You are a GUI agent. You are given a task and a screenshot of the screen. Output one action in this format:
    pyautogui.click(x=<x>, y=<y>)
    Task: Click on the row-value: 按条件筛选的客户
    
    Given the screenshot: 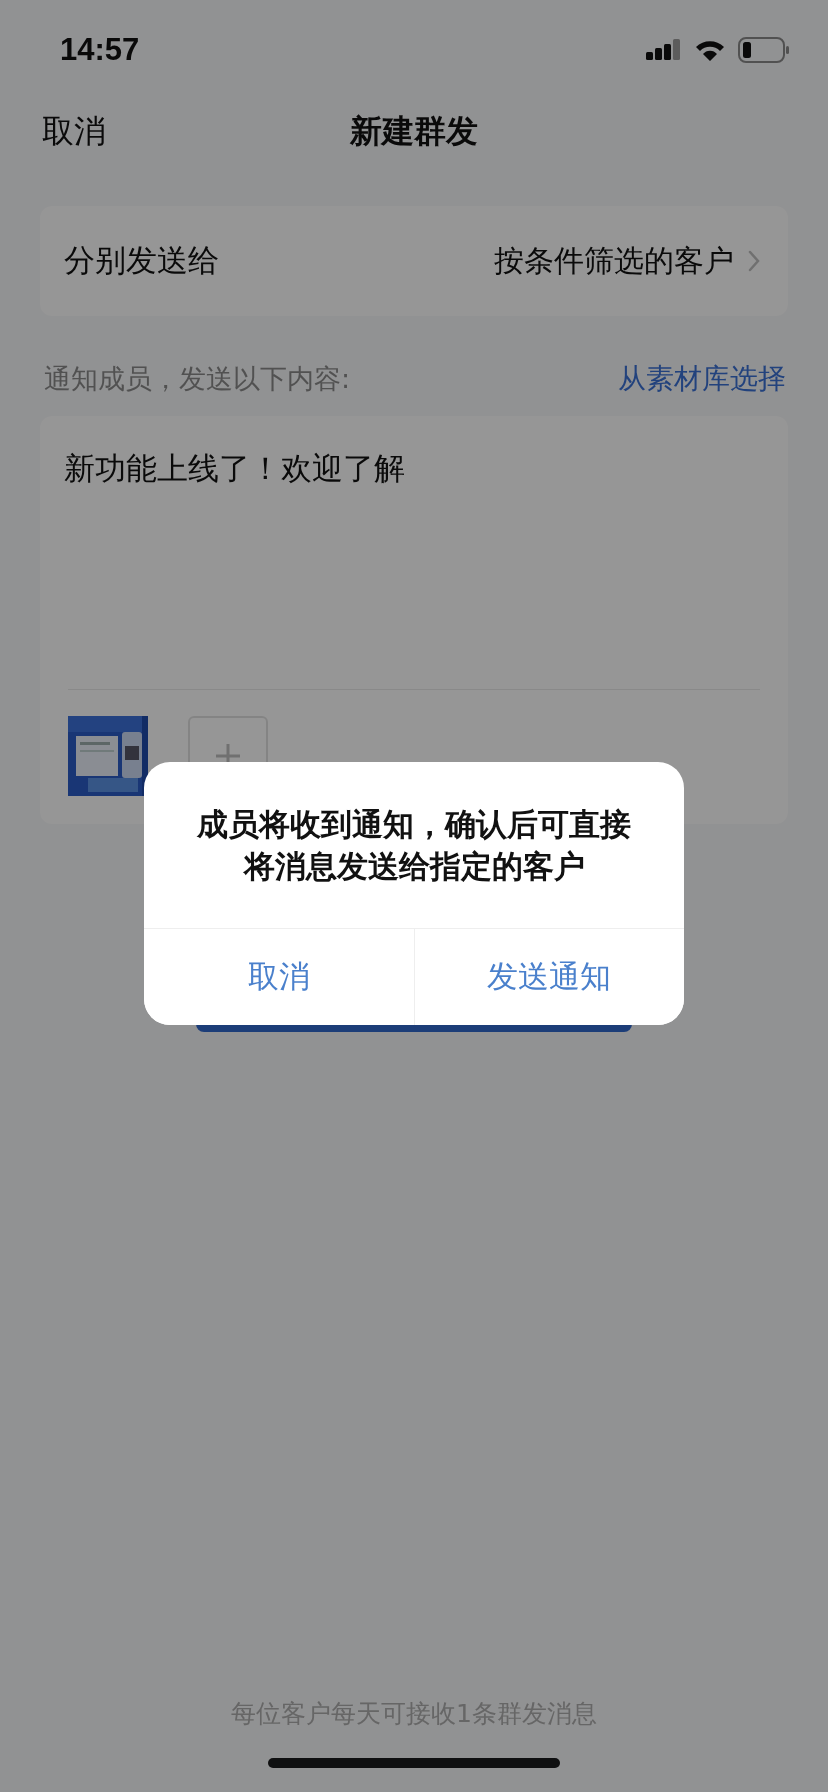 What is the action you would take?
    pyautogui.click(x=614, y=260)
    